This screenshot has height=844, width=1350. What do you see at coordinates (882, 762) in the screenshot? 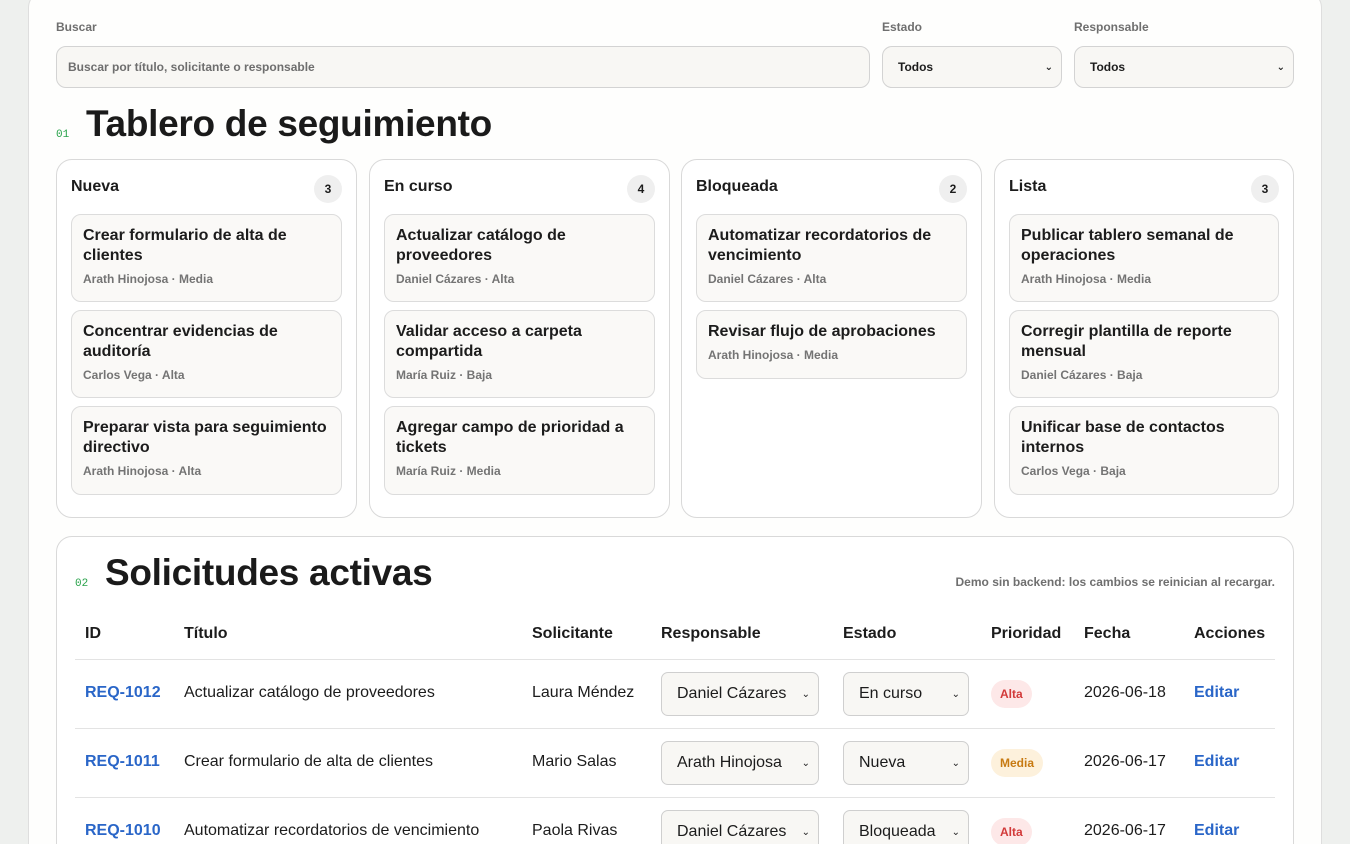
I see `status-select-value: Nueva` at bounding box center [882, 762].